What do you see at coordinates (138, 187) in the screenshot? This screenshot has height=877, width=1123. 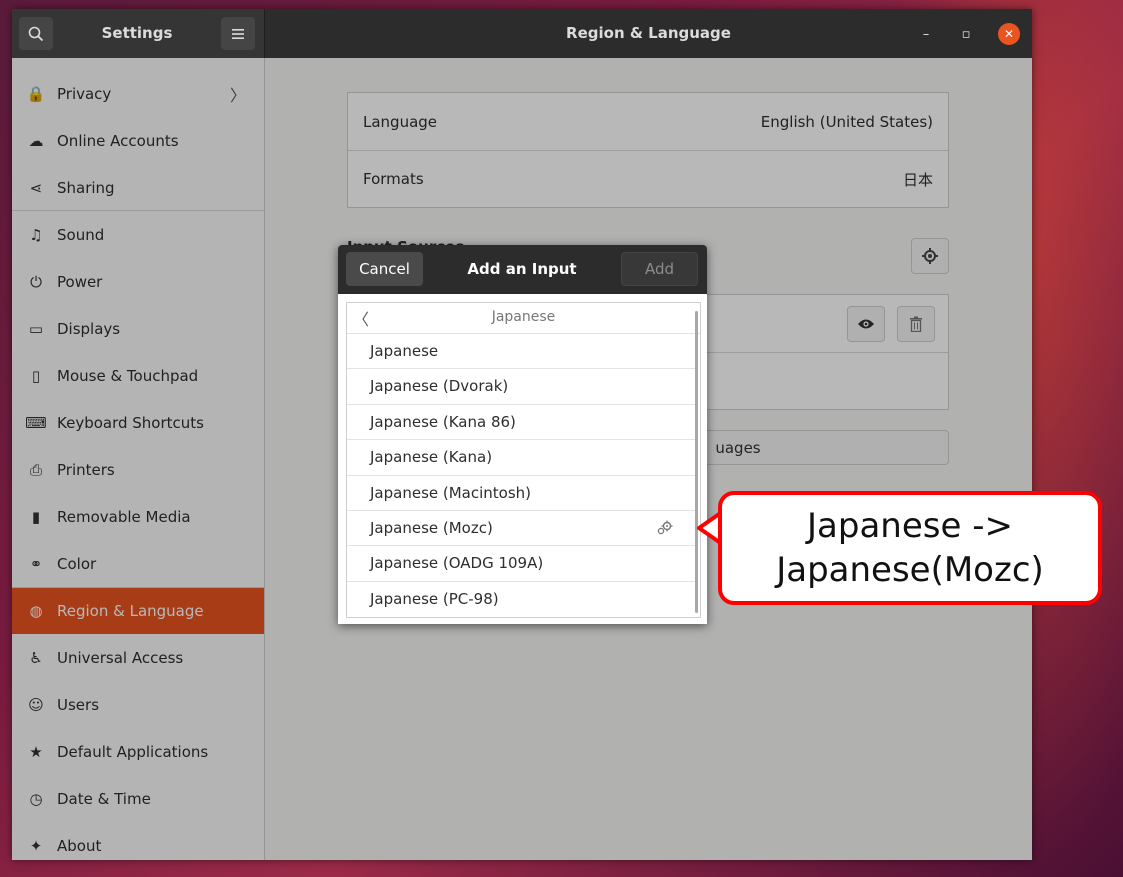 I see `sidebar-item-sharing: ⋖ Sharing` at bounding box center [138, 187].